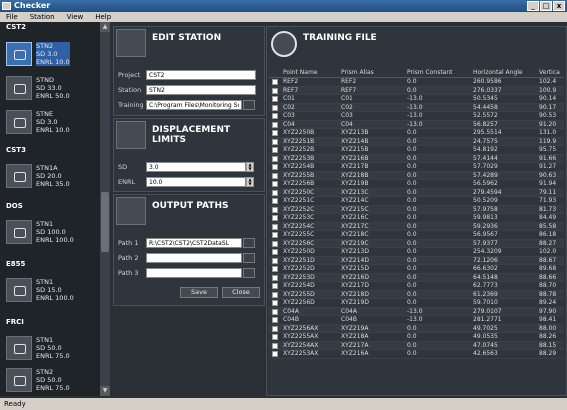 The height and width of the screenshot is (410, 567). Describe the element at coordinates (416, 286) in the screenshot. I see `table-row: XYZ2254D XYZ217D 0.0 62.7773 88.70` at that location.